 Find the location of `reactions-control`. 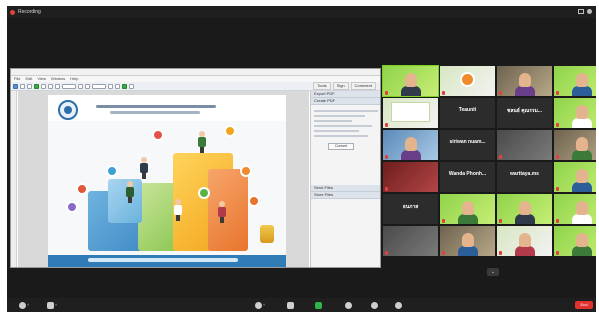

reactions-control is located at coordinates (374, 305).